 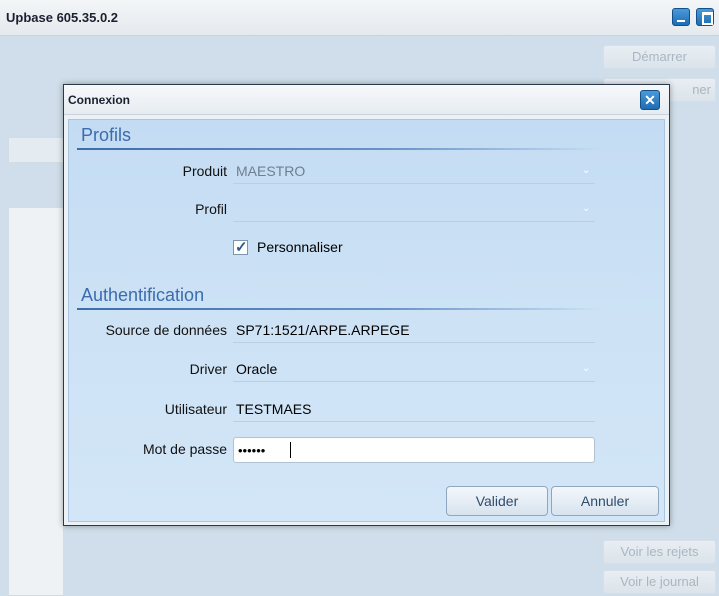 What do you see at coordinates (184, 449) in the screenshot?
I see `password-label: Mot de passe` at bounding box center [184, 449].